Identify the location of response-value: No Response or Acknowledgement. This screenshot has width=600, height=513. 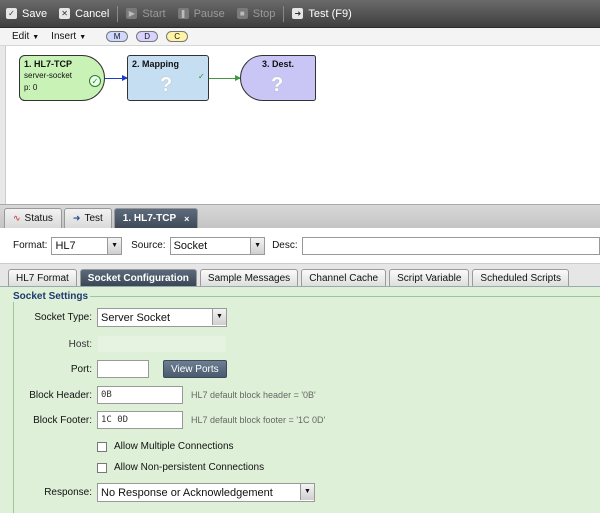
(187, 492).